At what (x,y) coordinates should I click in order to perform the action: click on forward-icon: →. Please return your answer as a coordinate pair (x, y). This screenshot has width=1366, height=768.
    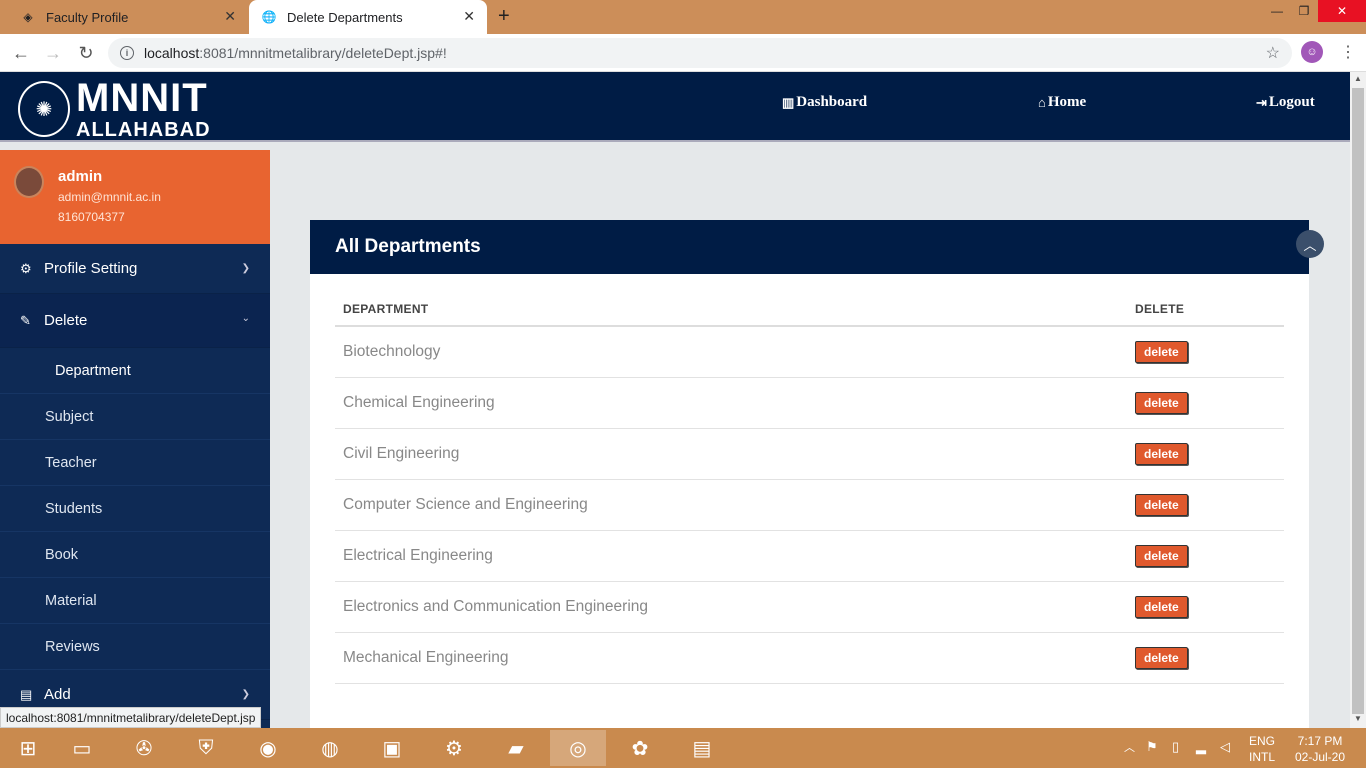
    Looking at the image, I should click on (53, 53).